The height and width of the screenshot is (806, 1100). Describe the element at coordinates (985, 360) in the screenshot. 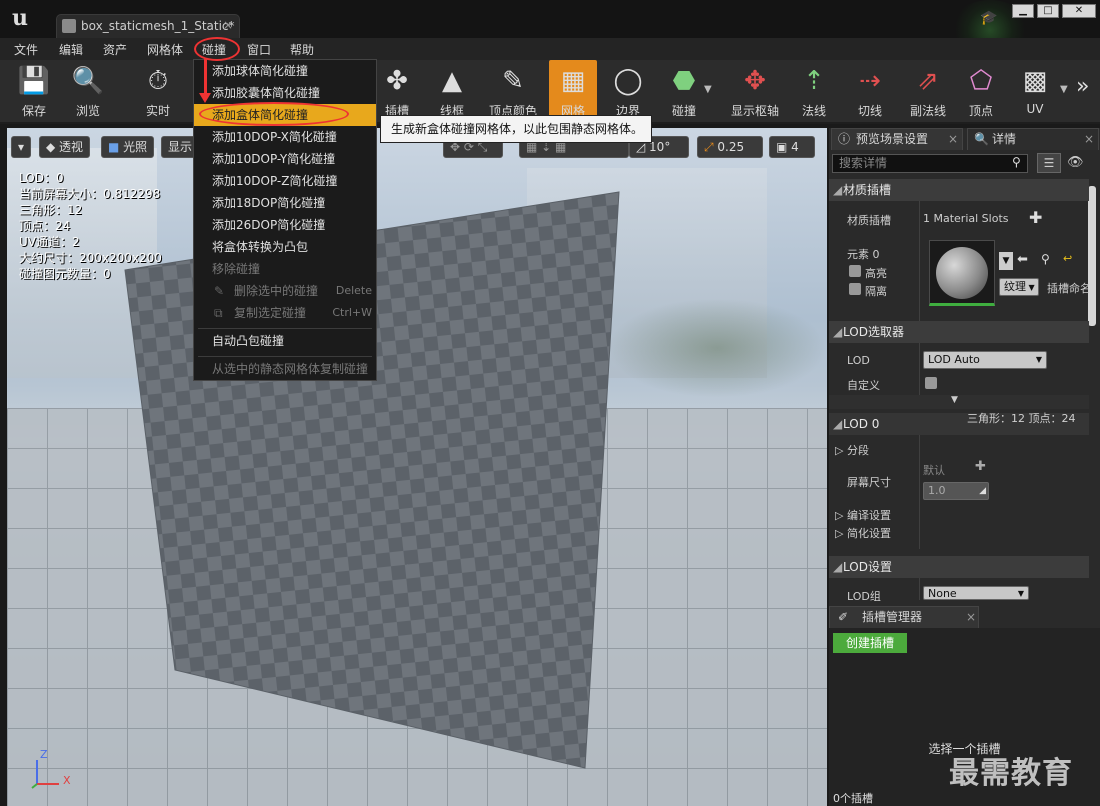

I see `lod-dropdown: LOD Auto ▼` at that location.